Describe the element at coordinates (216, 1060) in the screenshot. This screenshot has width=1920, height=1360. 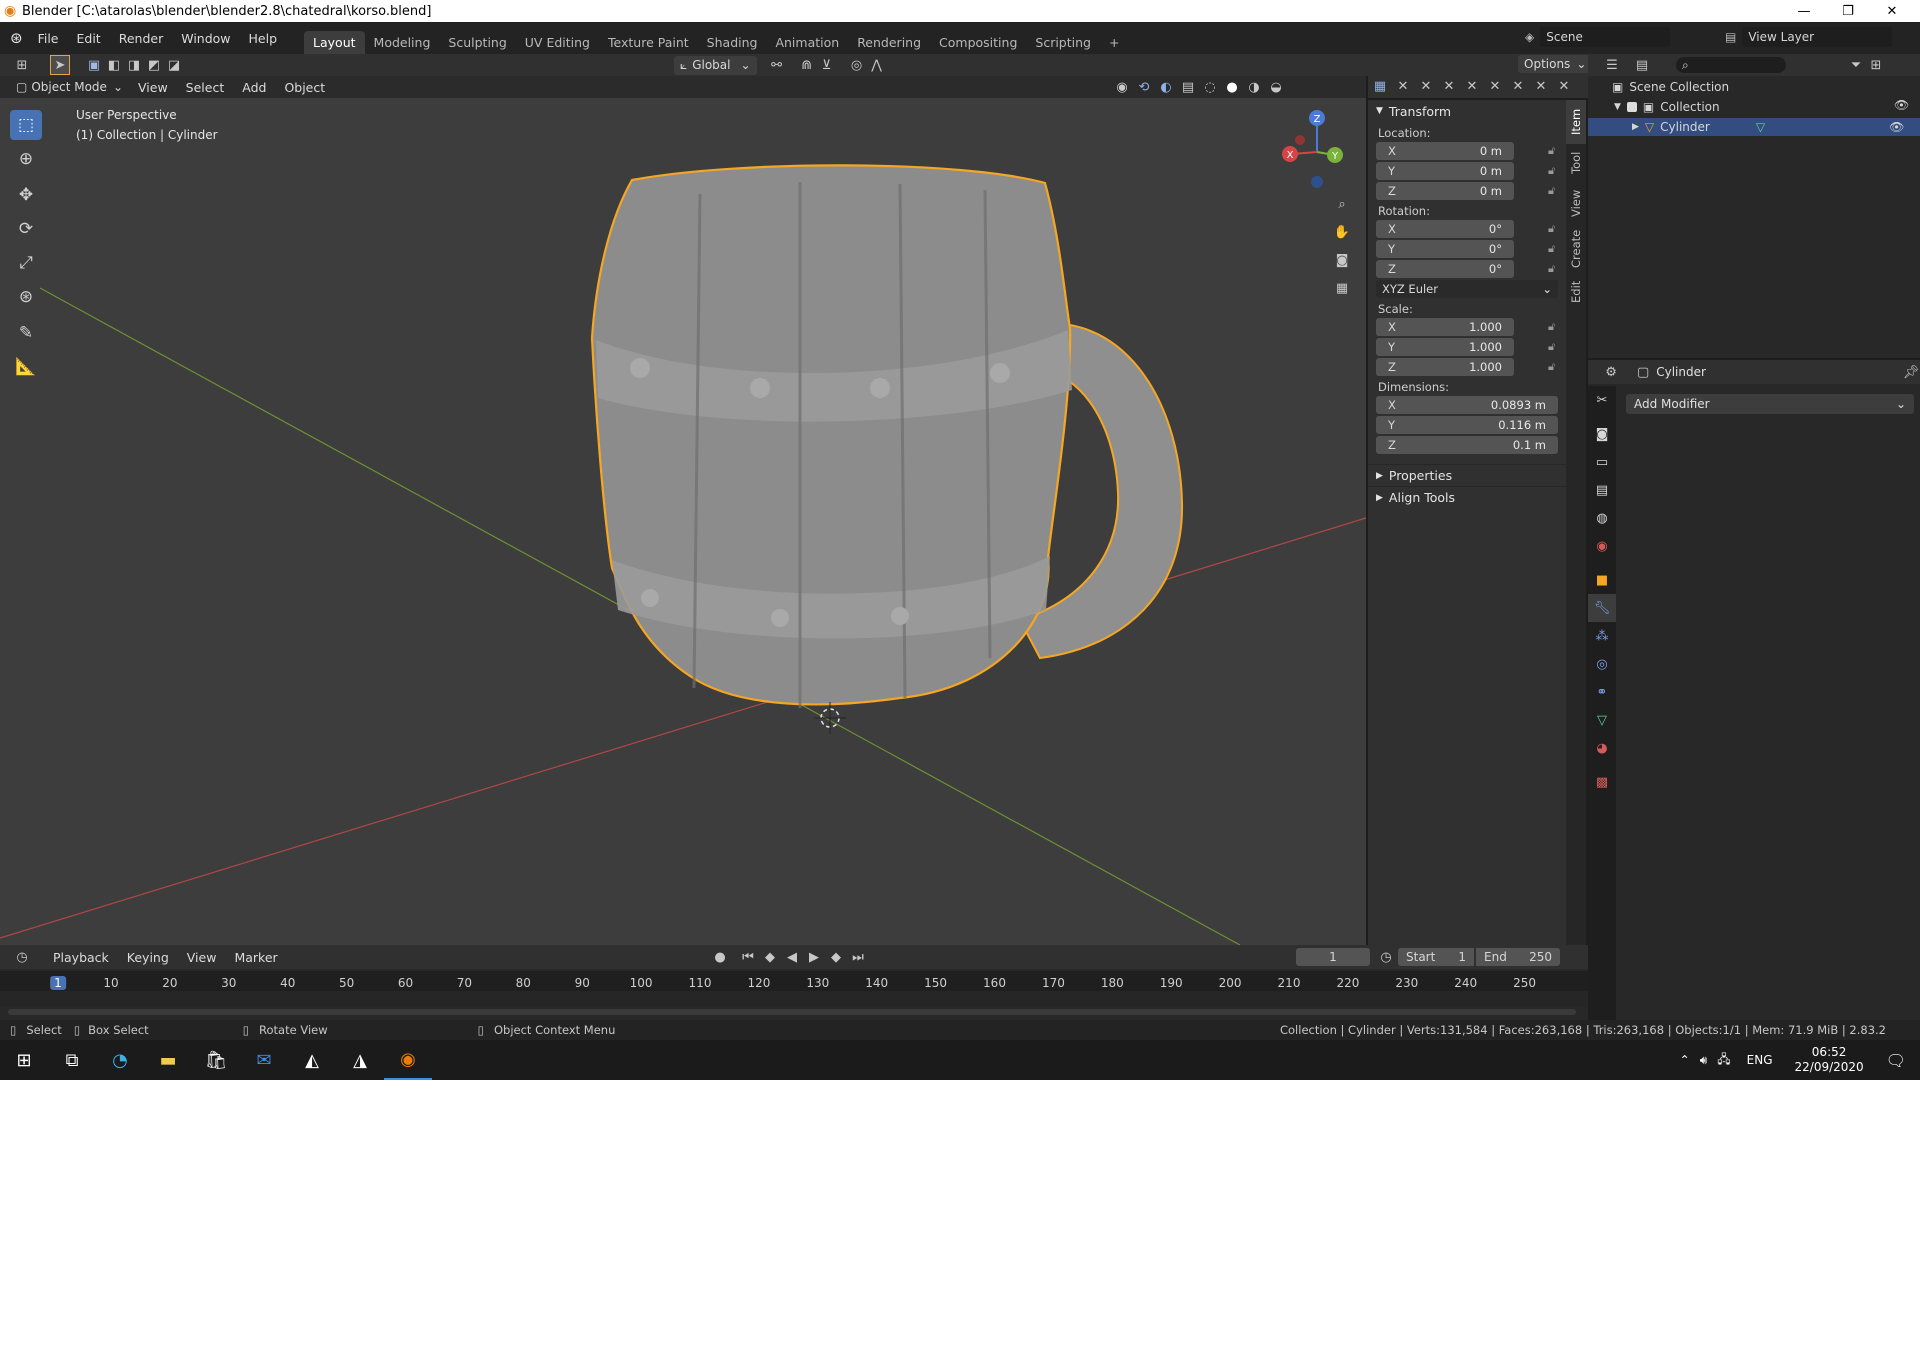
I see `store-icon: 🛍︎` at that location.